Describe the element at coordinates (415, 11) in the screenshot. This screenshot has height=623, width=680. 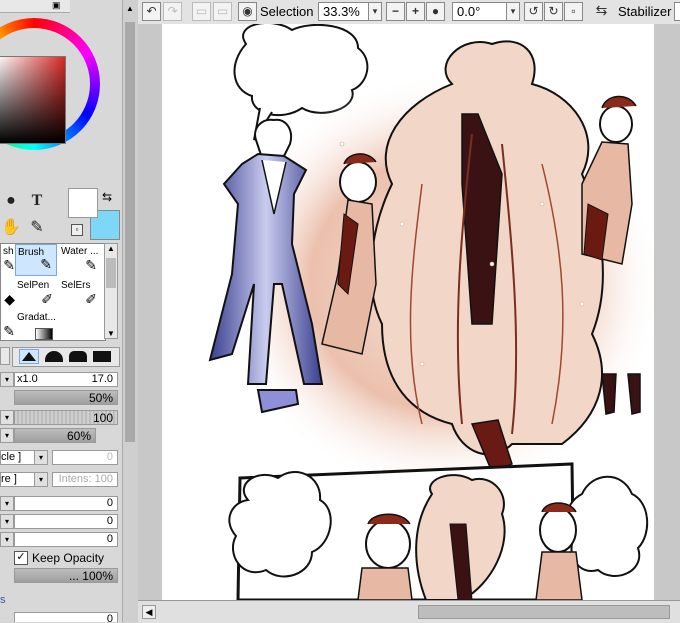
I see `zoom-in-button: +` at that location.